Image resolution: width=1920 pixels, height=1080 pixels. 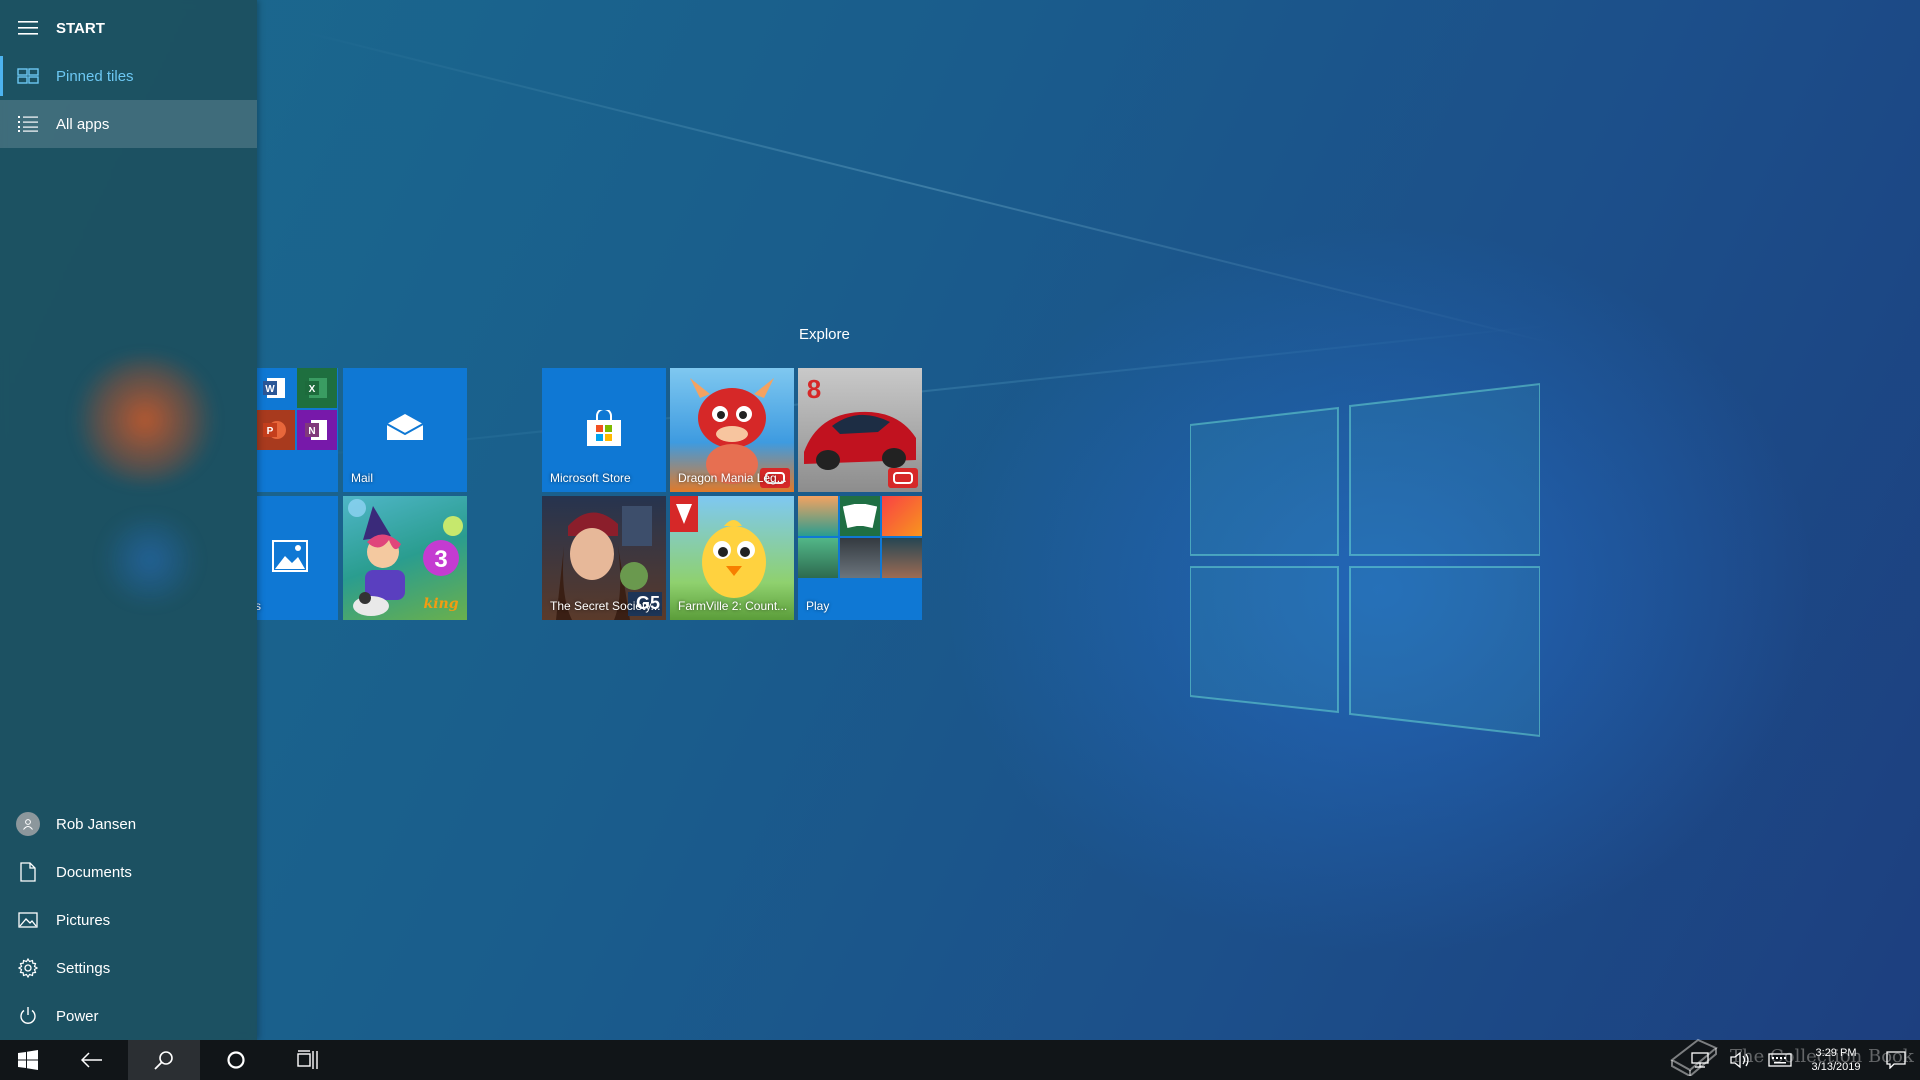 I want to click on nav-pinned-tiles: Pinned tiles, so click(x=128, y=76).